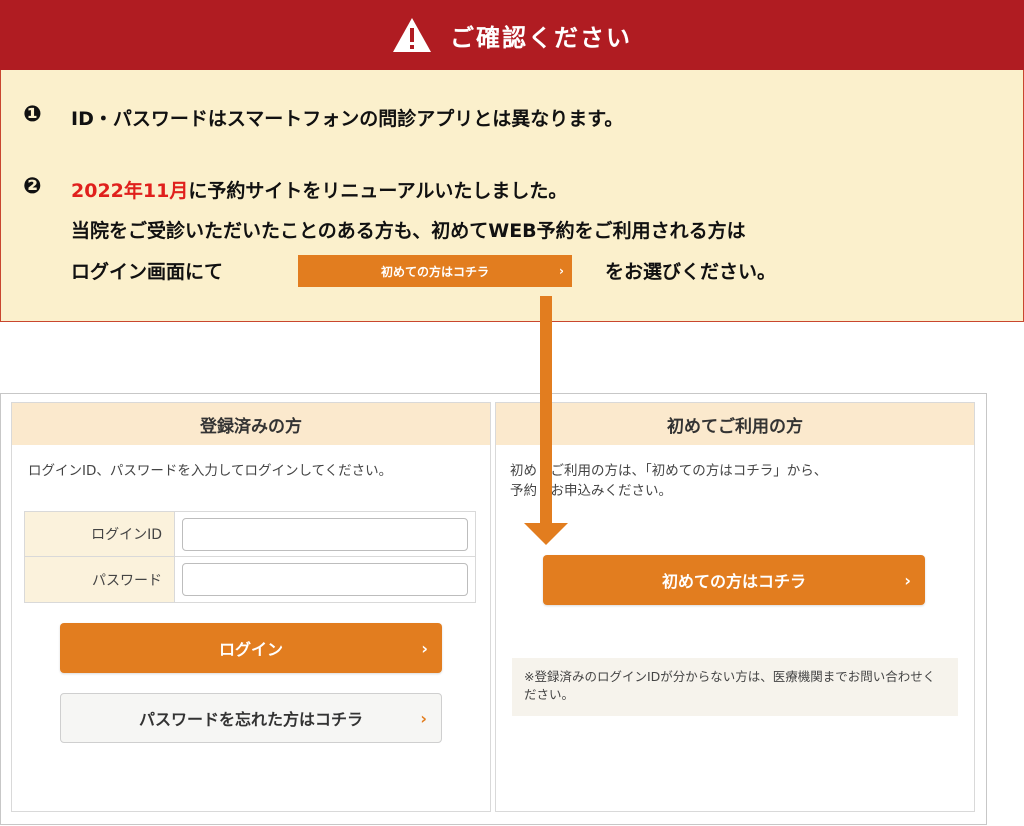 Image resolution: width=1024 pixels, height=826 pixels. Describe the element at coordinates (546, 410) in the screenshot. I see `guide-arrow-shaft` at that location.